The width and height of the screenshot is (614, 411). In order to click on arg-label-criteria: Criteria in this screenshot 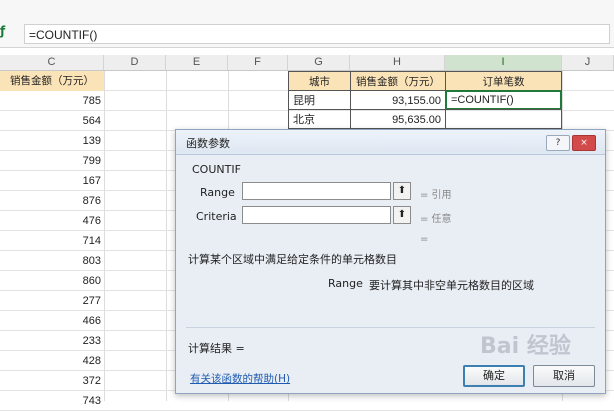, I will do `click(216, 216)`.